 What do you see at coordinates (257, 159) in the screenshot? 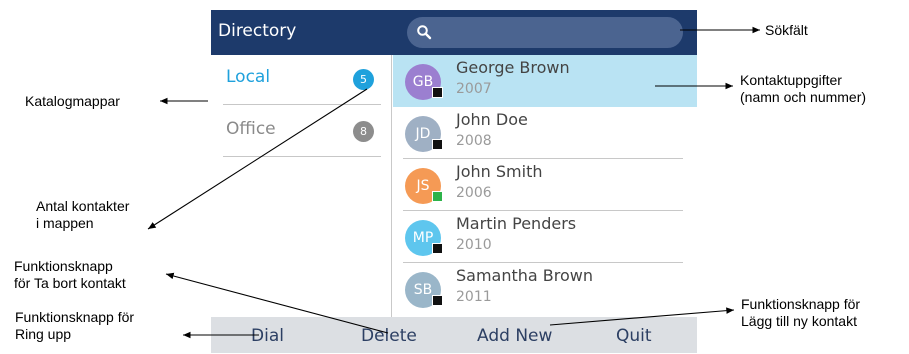
I see `count-callout-line` at bounding box center [257, 159].